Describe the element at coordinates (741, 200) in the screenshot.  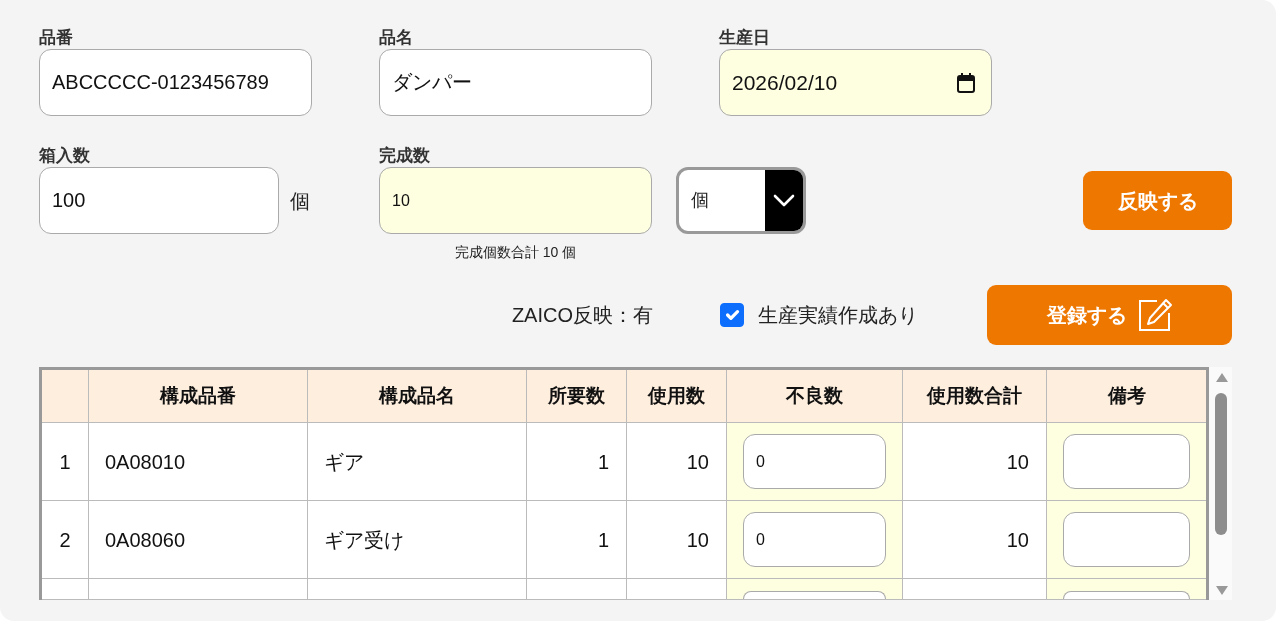
I see `unit-dropdown: 個` at that location.